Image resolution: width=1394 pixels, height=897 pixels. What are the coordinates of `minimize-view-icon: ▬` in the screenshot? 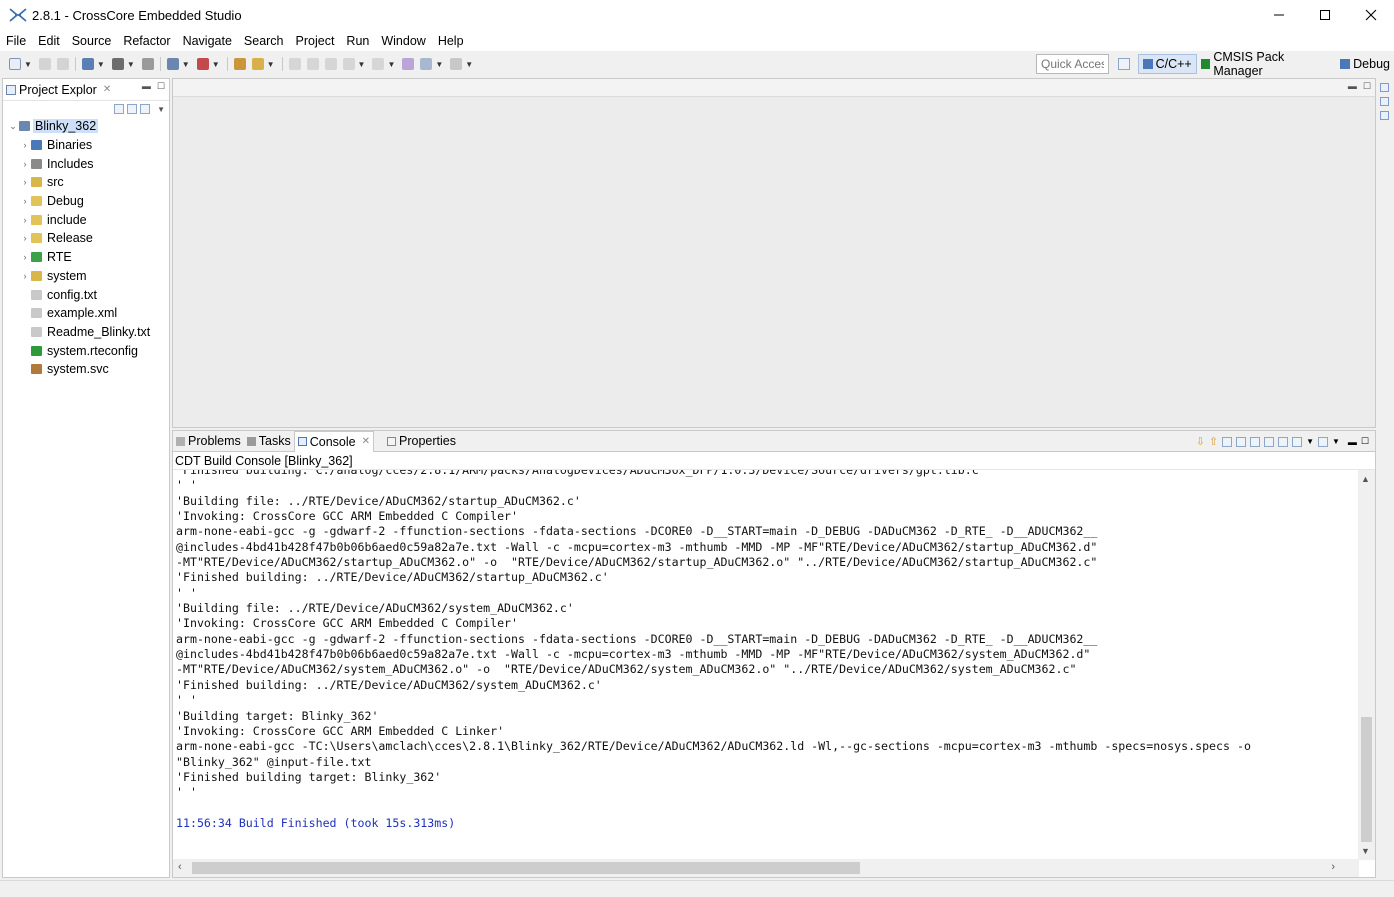 It's located at (146, 86).